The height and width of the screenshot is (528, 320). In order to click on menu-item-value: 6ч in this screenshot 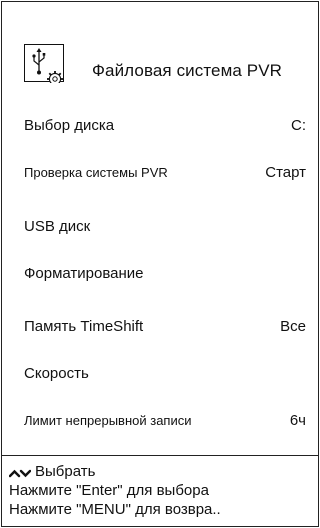, I will do `click(297, 420)`.